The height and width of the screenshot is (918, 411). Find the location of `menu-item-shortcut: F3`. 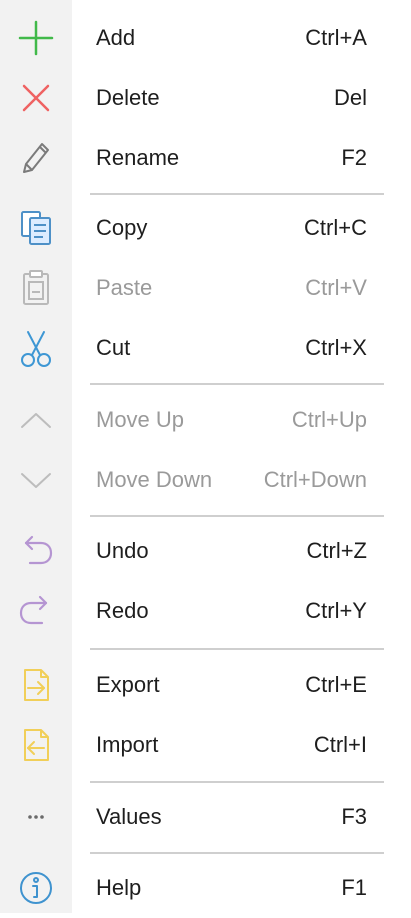

menu-item-shortcut: F3 is located at coordinates (354, 816).